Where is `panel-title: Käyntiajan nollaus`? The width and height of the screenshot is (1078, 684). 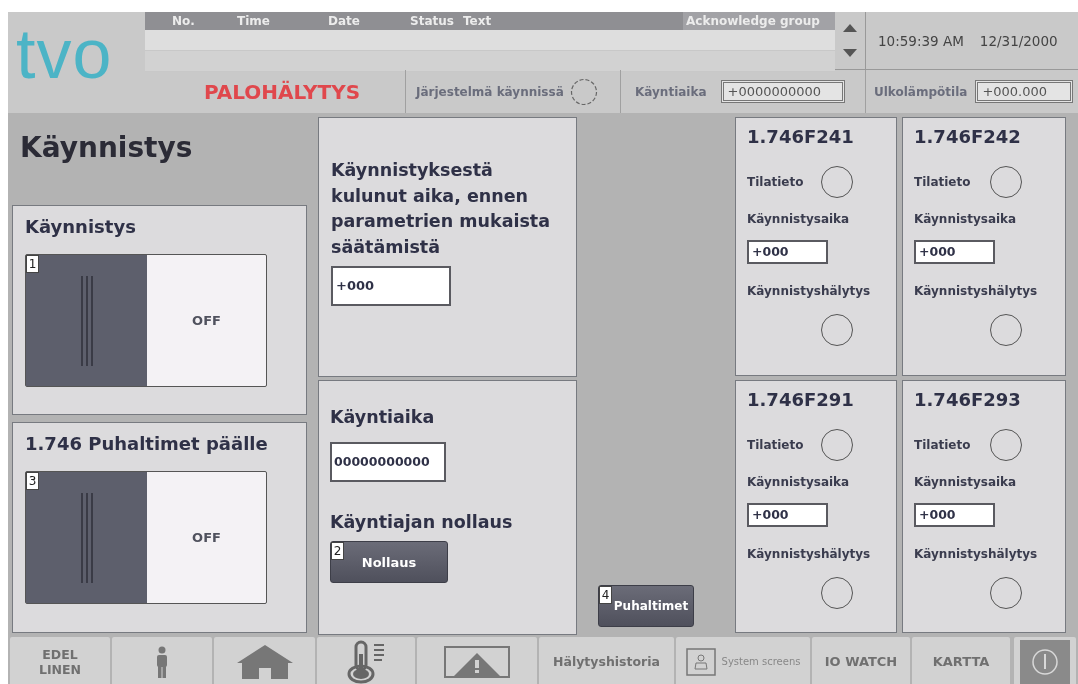 panel-title: Käyntiajan nollaus is located at coordinates (422, 522).